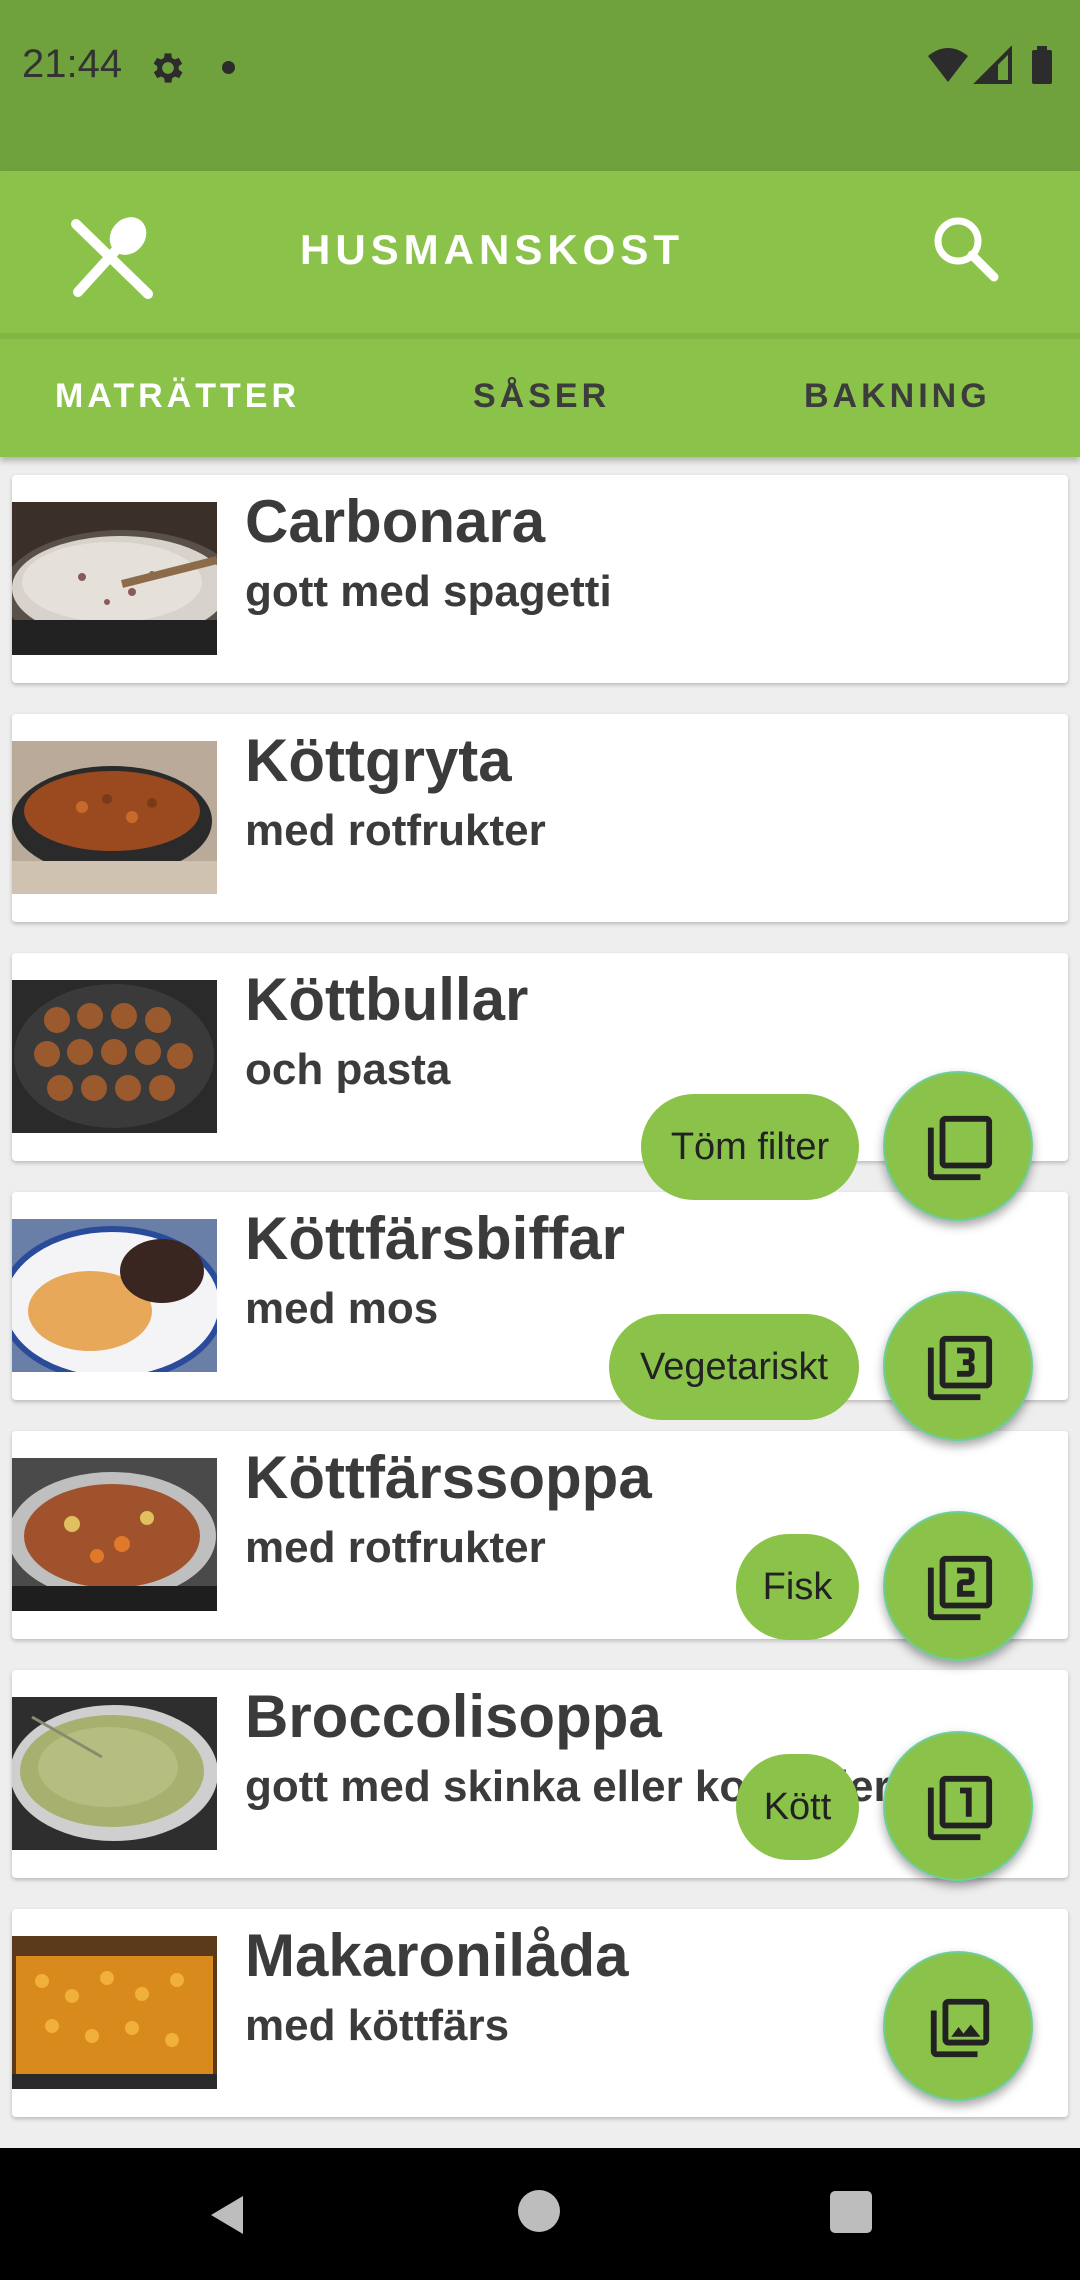 Image resolution: width=1080 pixels, height=2280 pixels. Describe the element at coordinates (342, 1308) in the screenshot. I see `recipe-subtitle: med mos` at that location.